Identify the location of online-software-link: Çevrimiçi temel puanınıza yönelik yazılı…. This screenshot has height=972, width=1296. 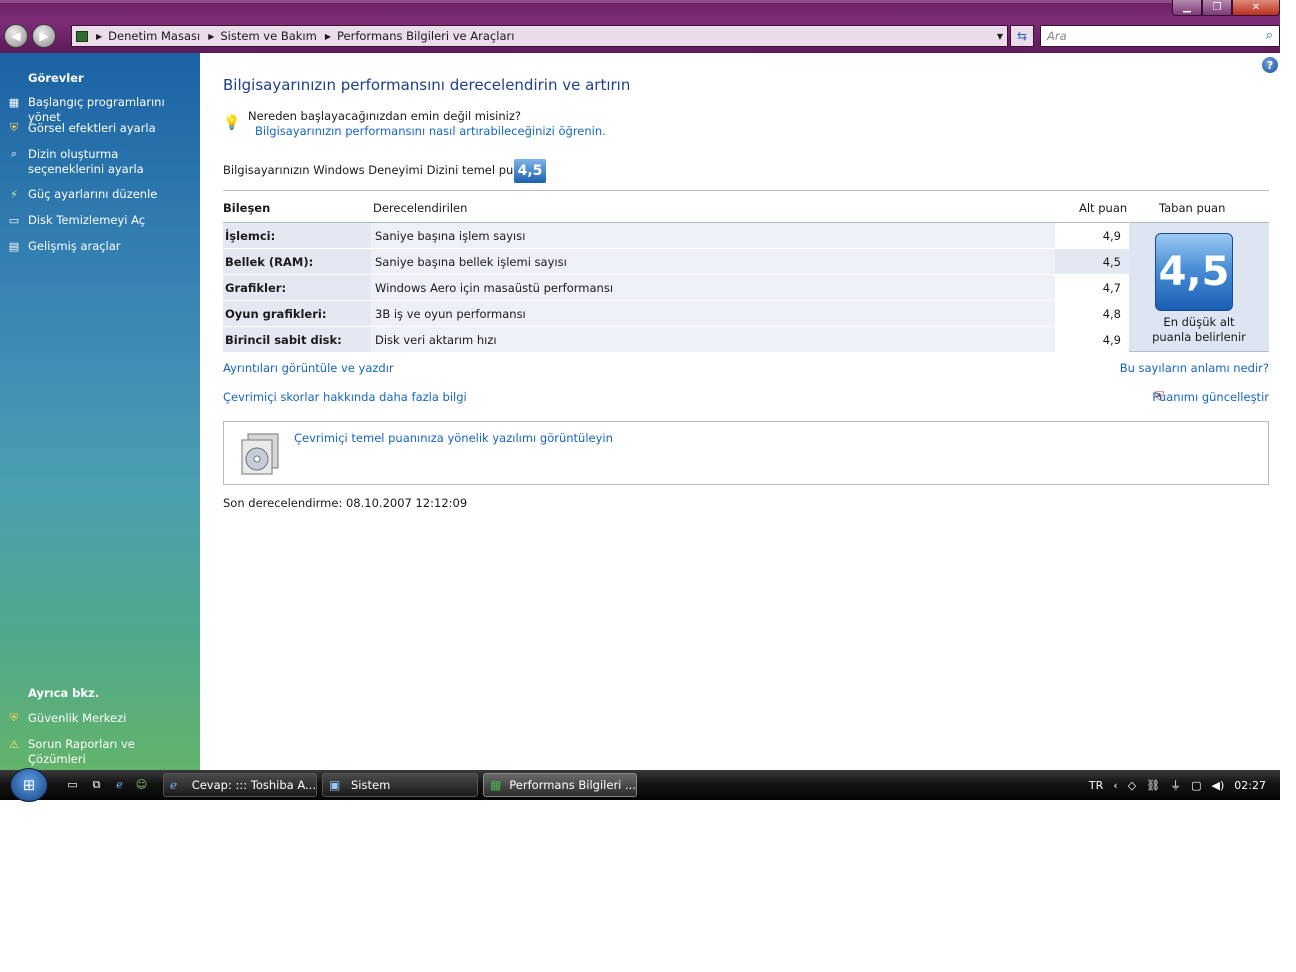
(453, 438).